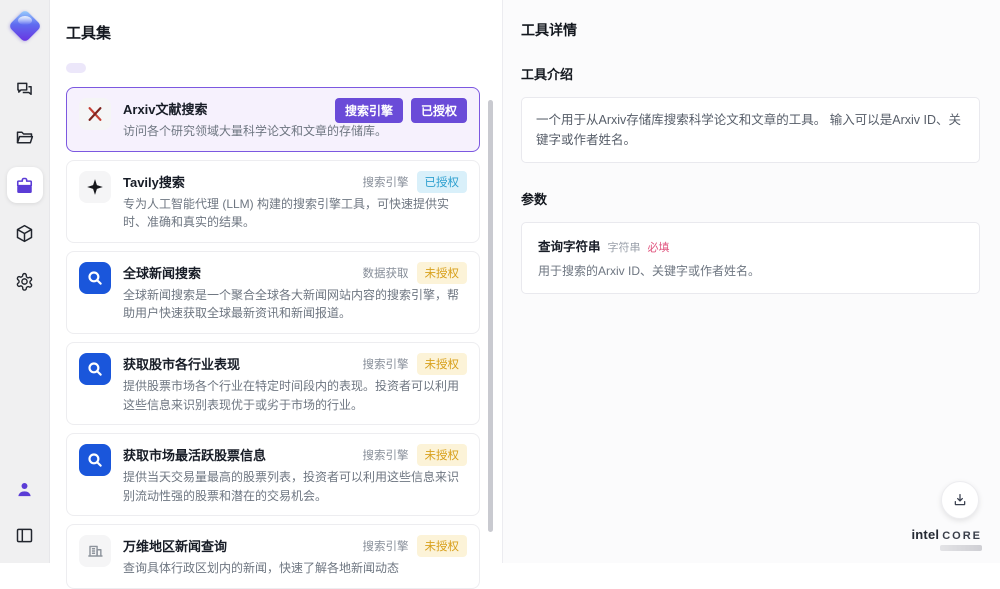  What do you see at coordinates (25, 512) in the screenshot?
I see `sidebar-bottom` at bounding box center [25, 512].